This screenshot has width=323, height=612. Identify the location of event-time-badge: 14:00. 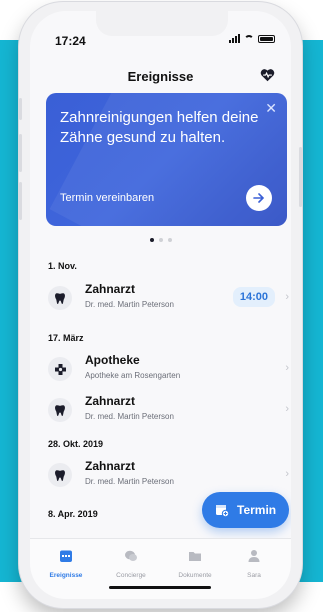
(253, 297).